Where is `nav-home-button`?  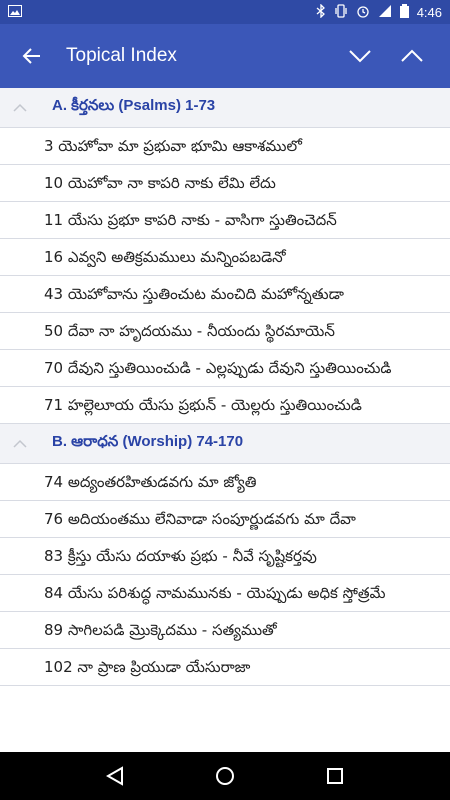 nav-home-button is located at coordinates (225, 776).